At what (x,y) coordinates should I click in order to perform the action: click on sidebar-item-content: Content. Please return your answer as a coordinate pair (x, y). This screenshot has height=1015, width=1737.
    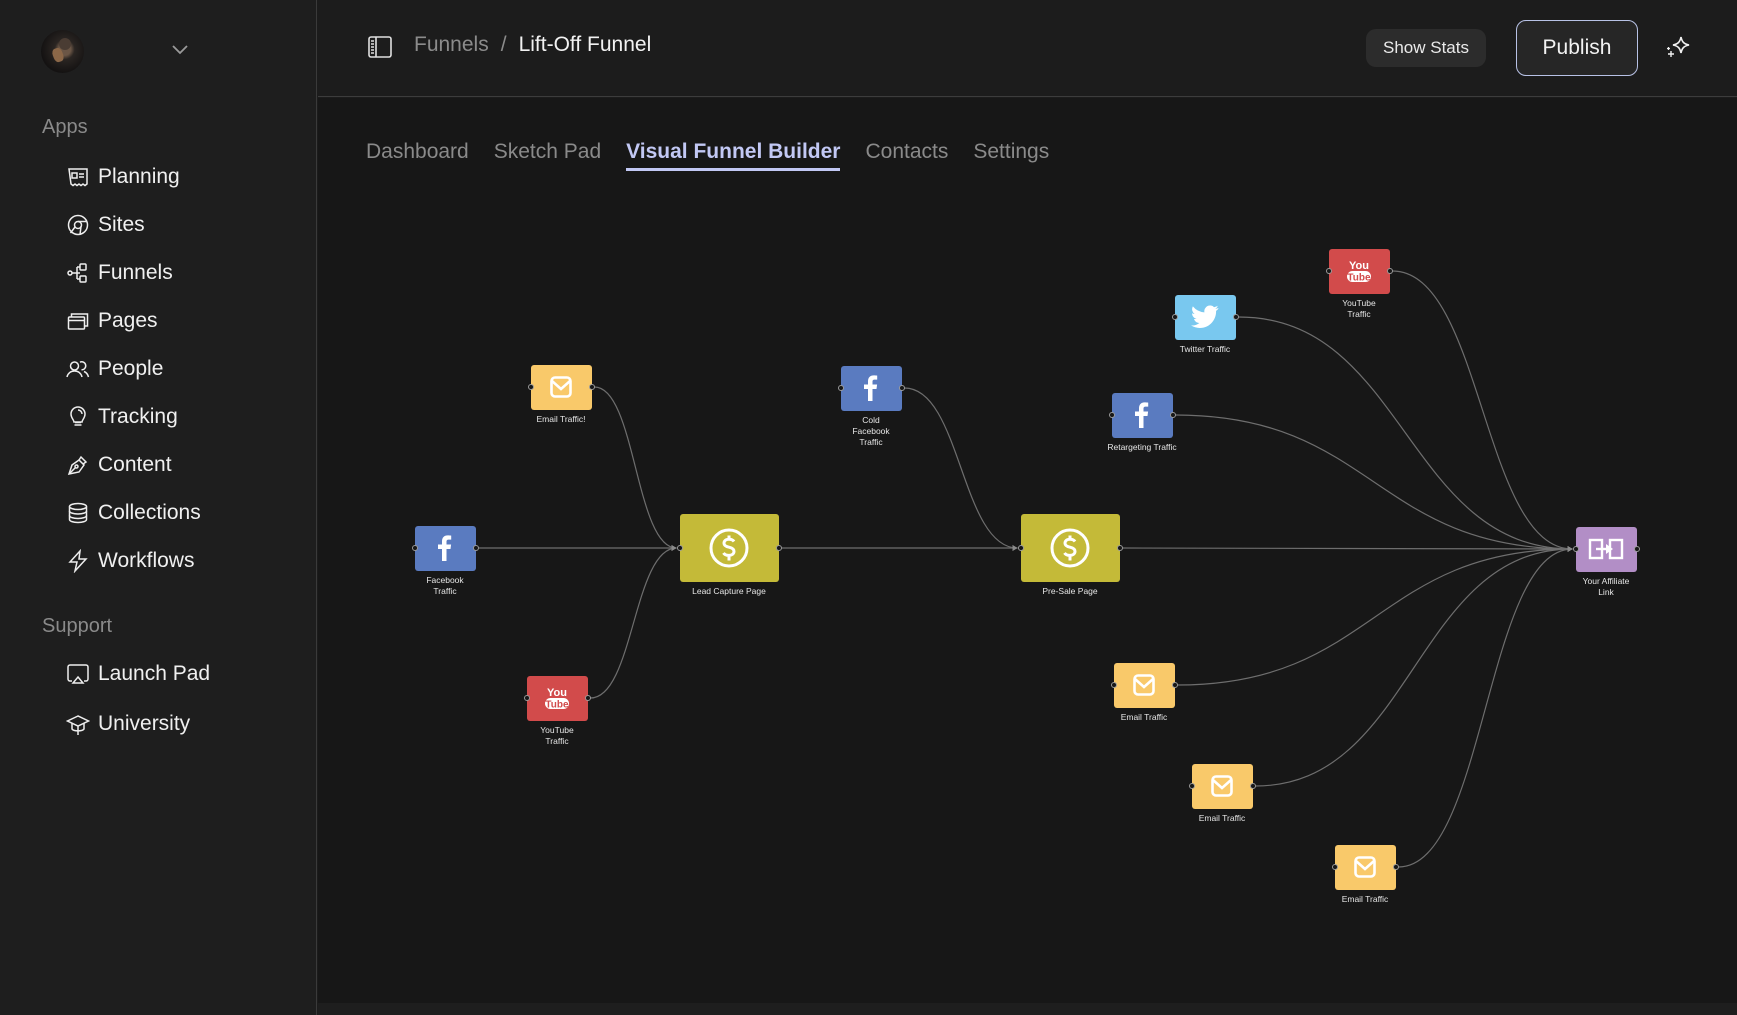
    Looking at the image, I should click on (119, 465).